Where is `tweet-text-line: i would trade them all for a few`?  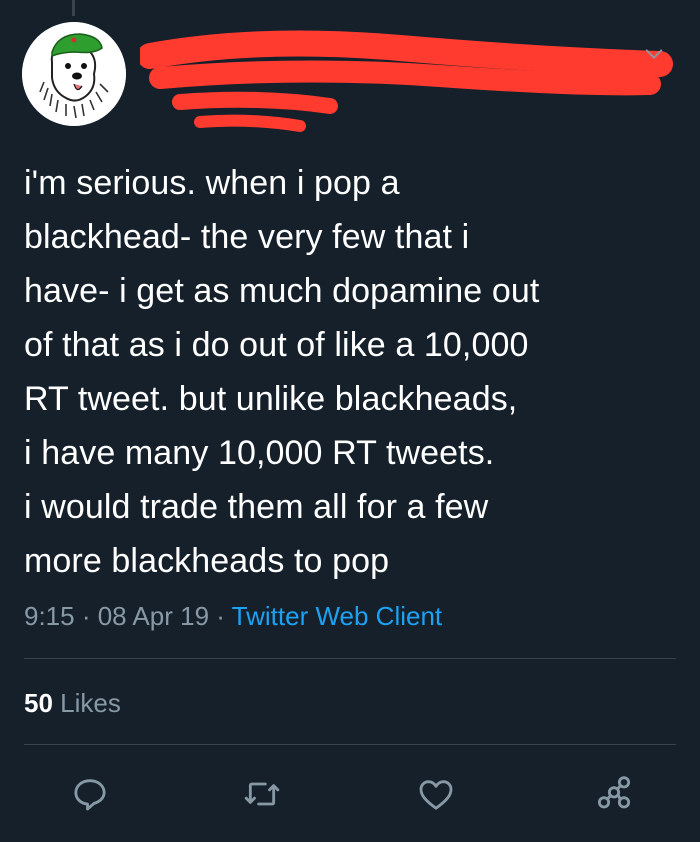 tweet-text-line: i would trade them all for a few is located at coordinates (256, 507).